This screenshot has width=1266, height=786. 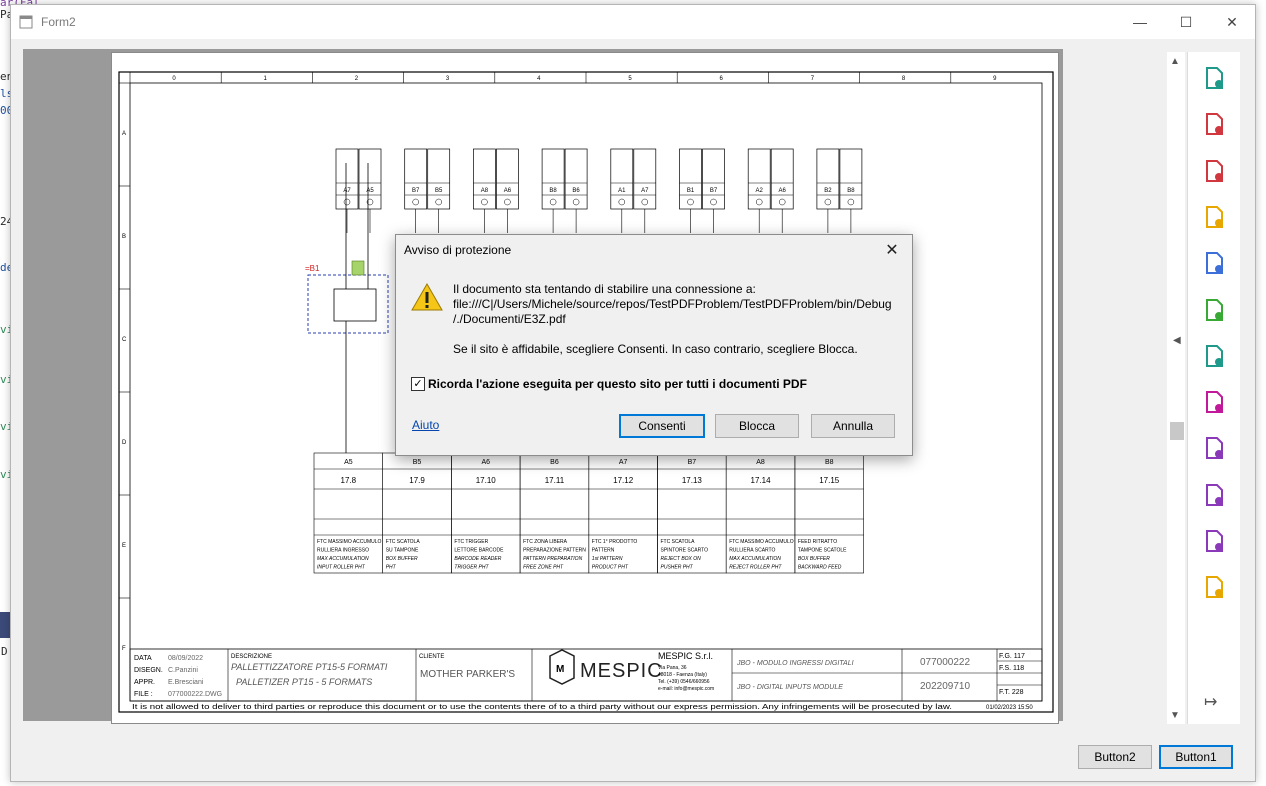 I want to click on io-slot: A6, so click(x=485, y=462).